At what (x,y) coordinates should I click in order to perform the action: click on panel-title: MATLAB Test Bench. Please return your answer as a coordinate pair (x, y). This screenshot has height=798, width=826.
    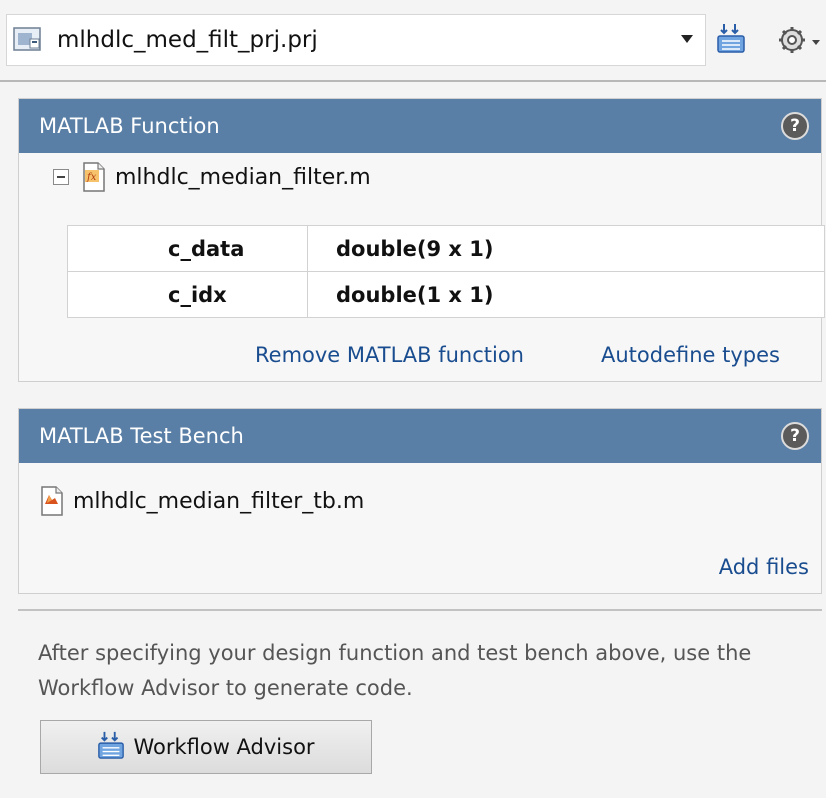
    Looking at the image, I should click on (141, 436).